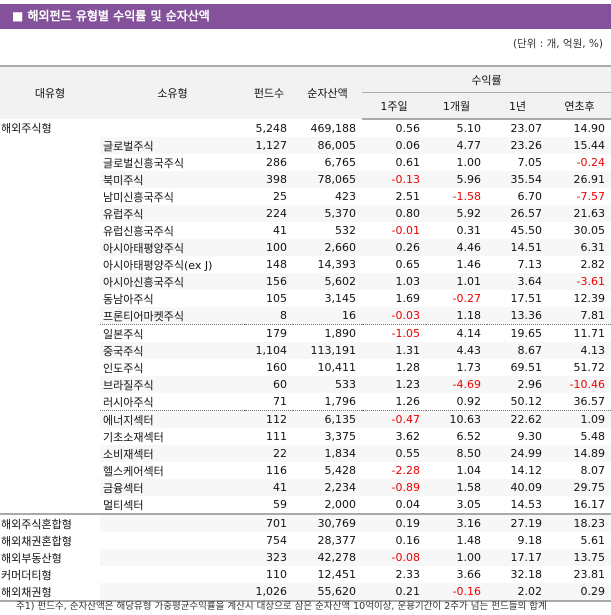 The image size is (611, 615). Describe the element at coordinates (394, 384) in the screenshot. I see `return-1w: 1.23` at that location.